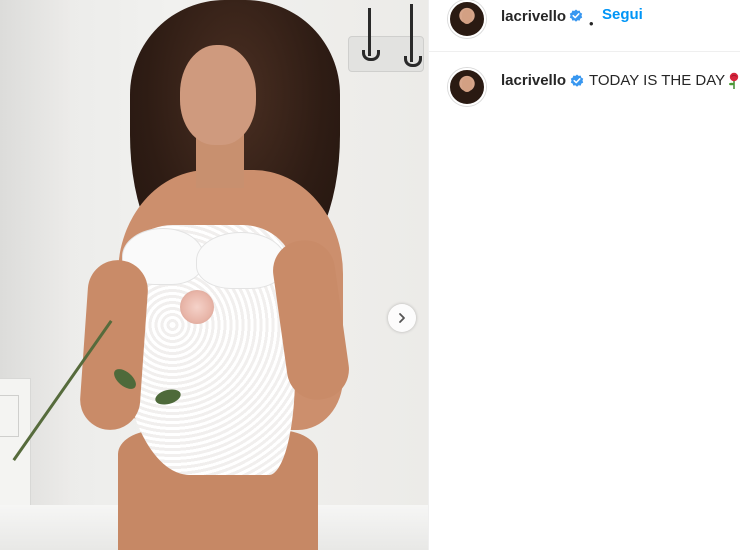  What do you see at coordinates (622, 14) in the screenshot?
I see `follow-button: Segui` at bounding box center [622, 14].